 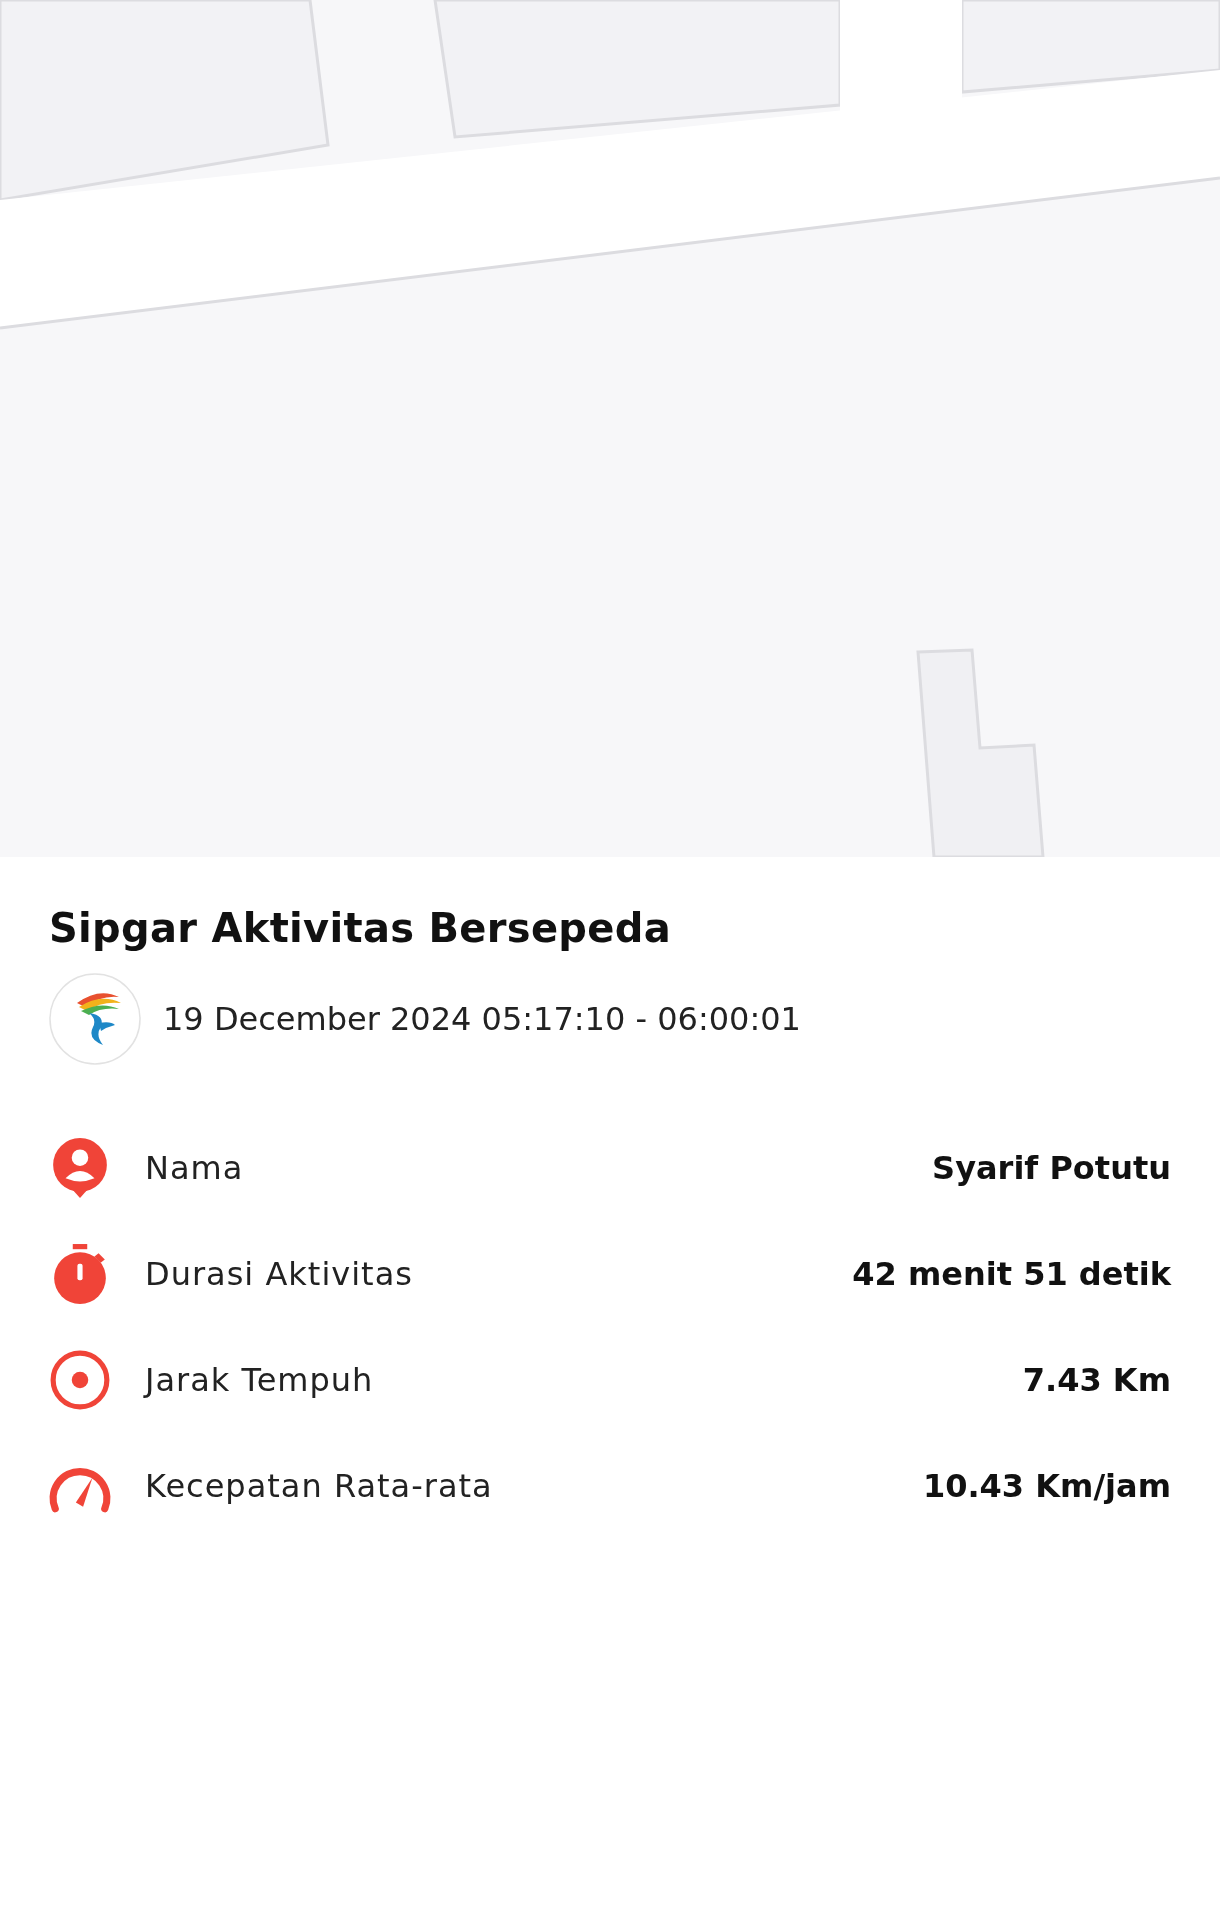 What do you see at coordinates (360, 928) in the screenshot?
I see `activity-title: Sipgar Aktivitas Bersepeda` at bounding box center [360, 928].